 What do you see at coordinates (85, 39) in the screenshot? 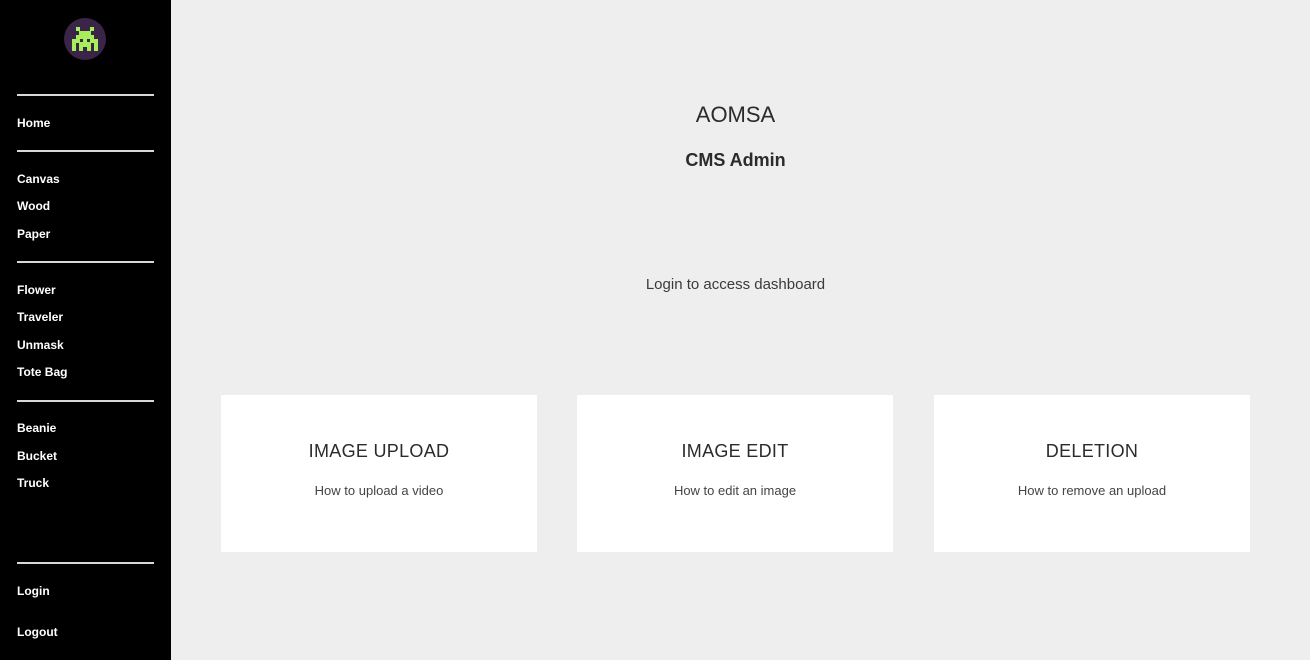
I see `space-invader-icon` at bounding box center [85, 39].